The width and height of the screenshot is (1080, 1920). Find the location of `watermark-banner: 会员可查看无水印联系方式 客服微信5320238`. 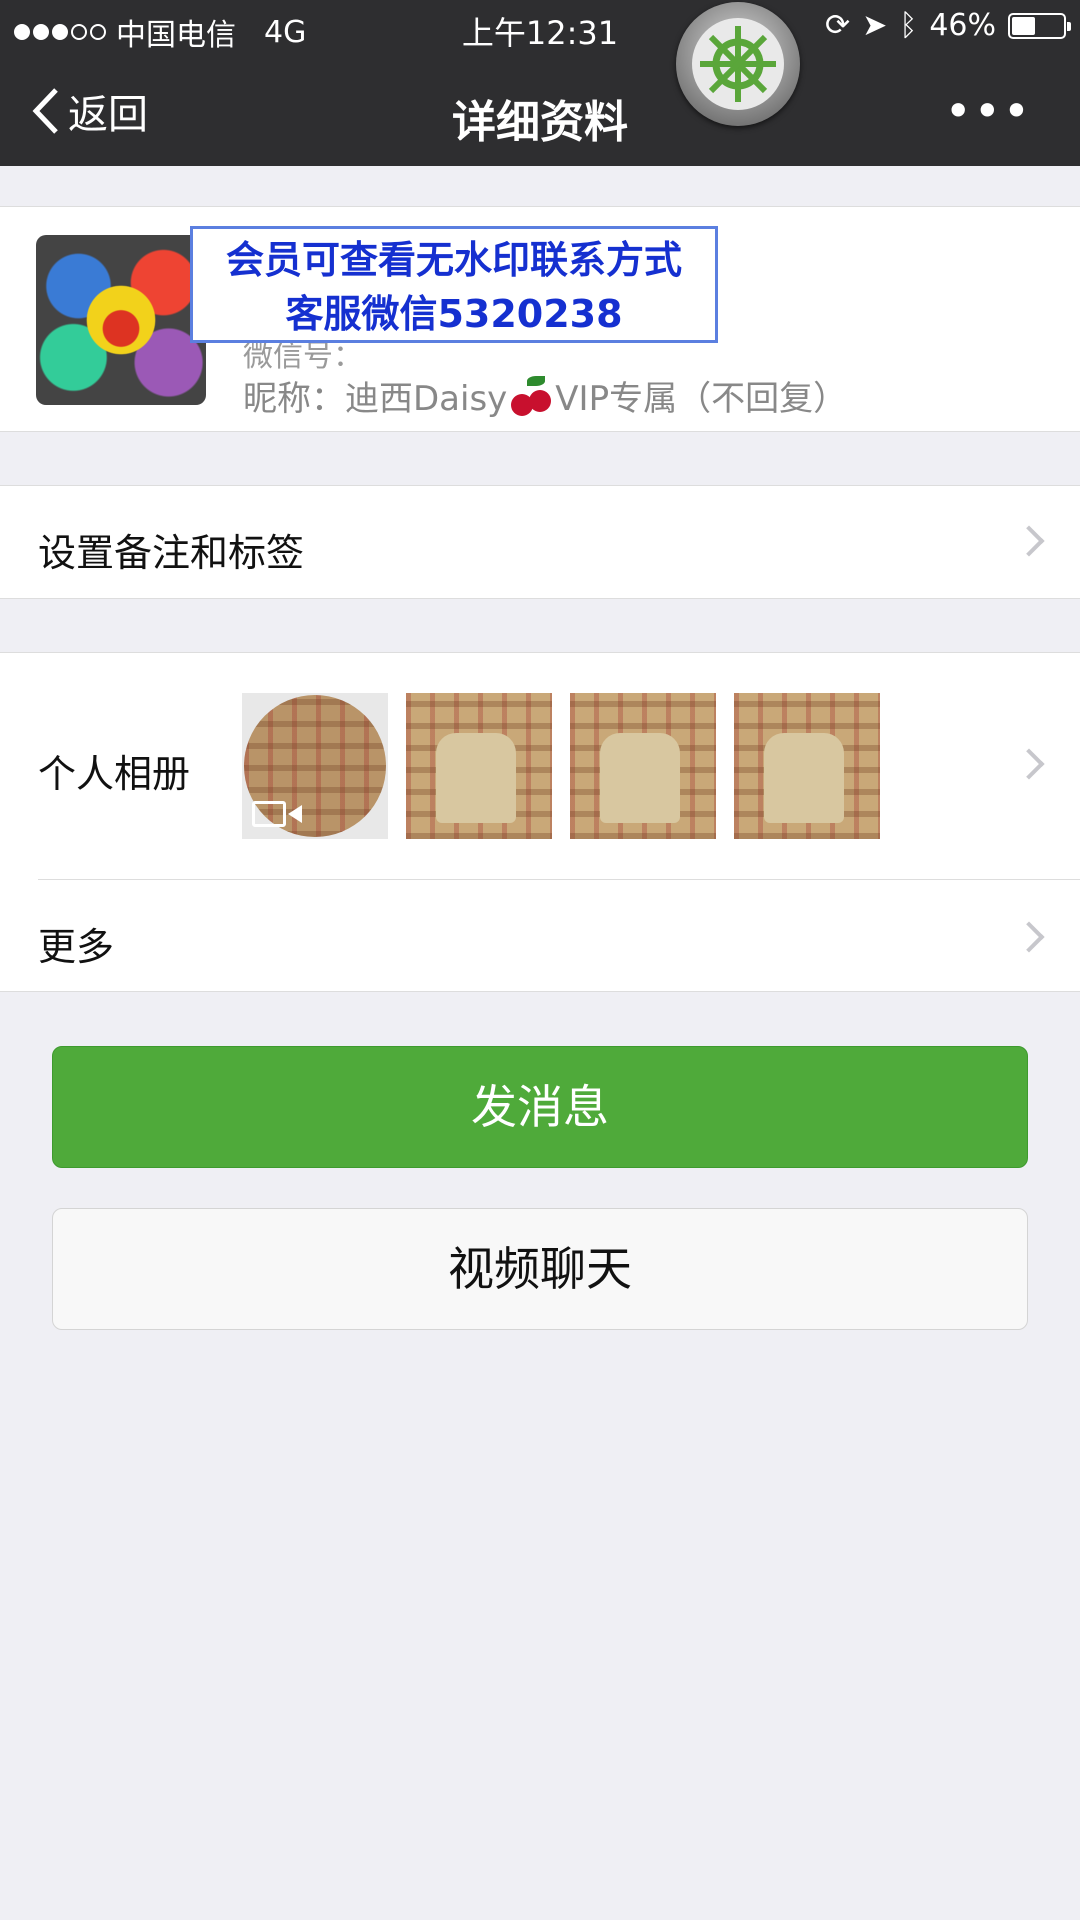

watermark-banner: 会员可查看无水印联系方式 客服微信5320238 is located at coordinates (454, 284).